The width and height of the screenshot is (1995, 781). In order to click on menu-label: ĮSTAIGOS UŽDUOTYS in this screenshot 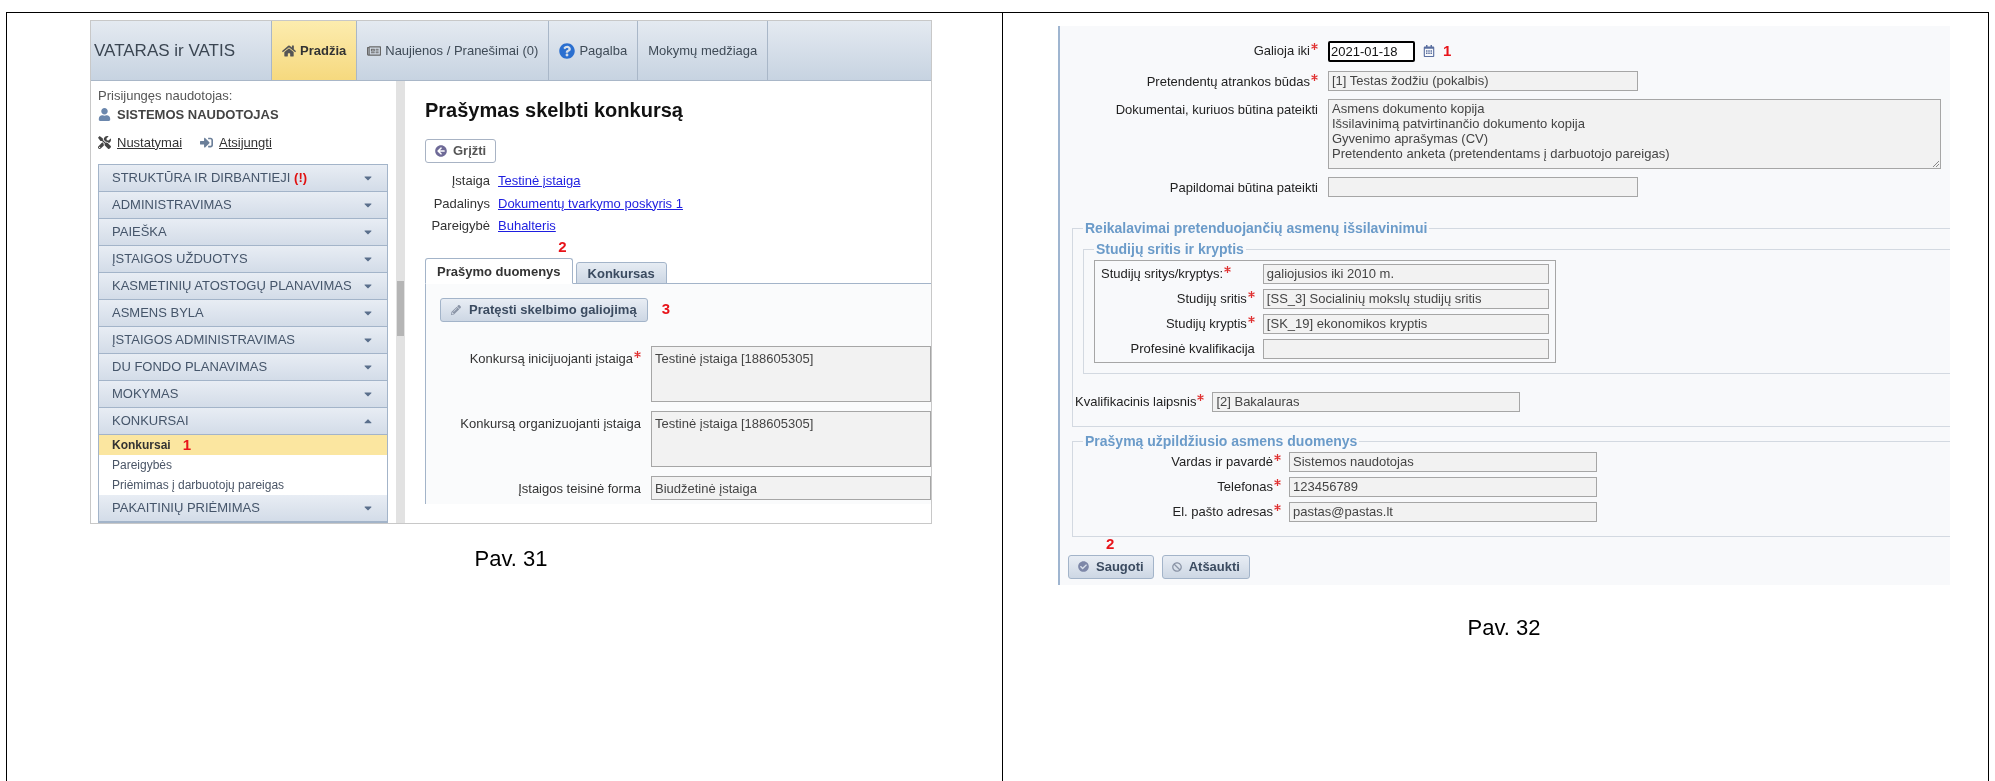, I will do `click(180, 259)`.